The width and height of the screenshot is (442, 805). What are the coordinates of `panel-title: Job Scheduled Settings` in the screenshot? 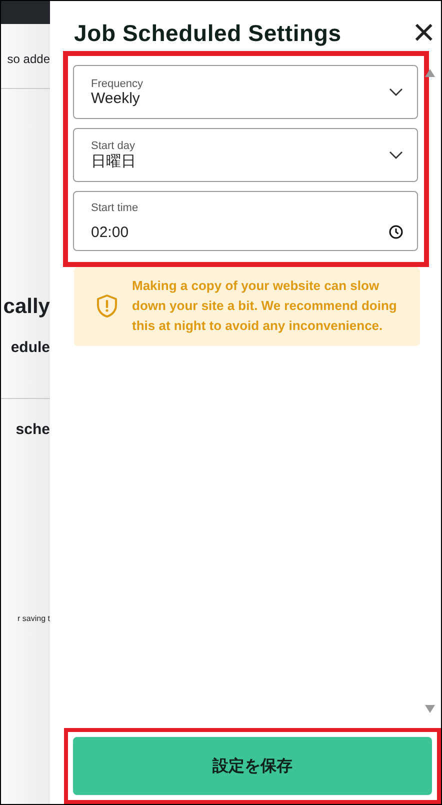 It's located at (208, 33).